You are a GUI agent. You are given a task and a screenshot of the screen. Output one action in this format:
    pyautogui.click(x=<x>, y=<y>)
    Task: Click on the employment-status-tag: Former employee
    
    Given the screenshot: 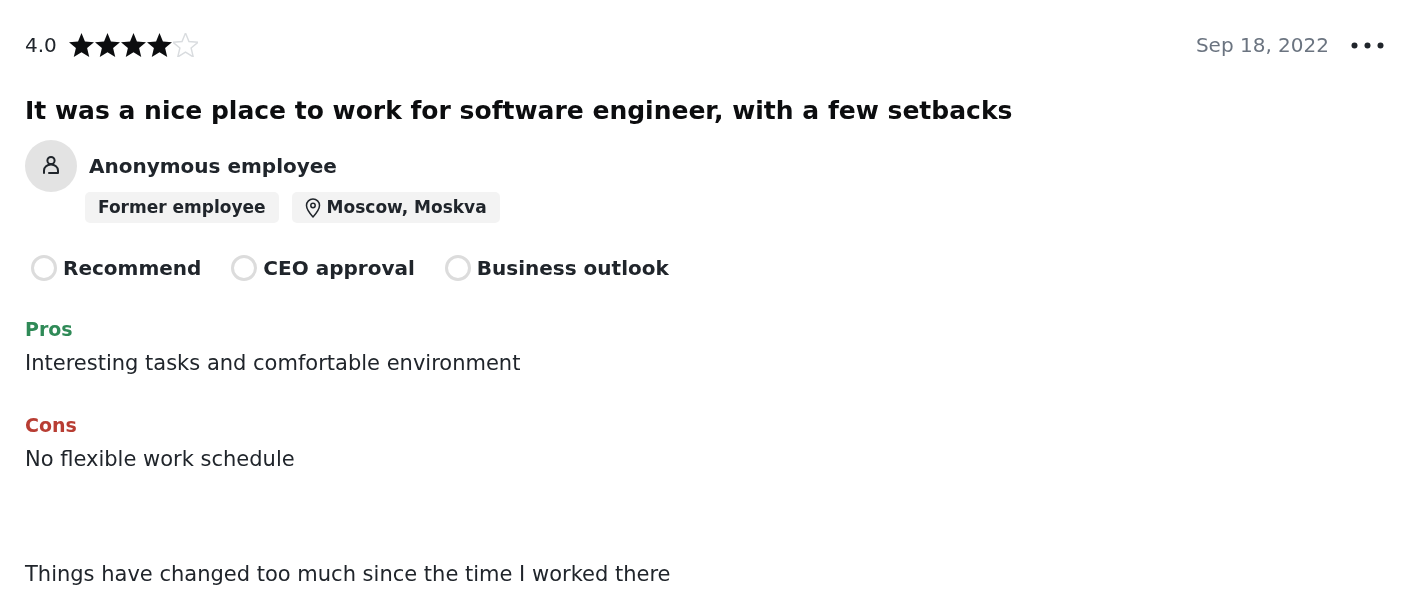 What is the action you would take?
    pyautogui.click(x=182, y=207)
    